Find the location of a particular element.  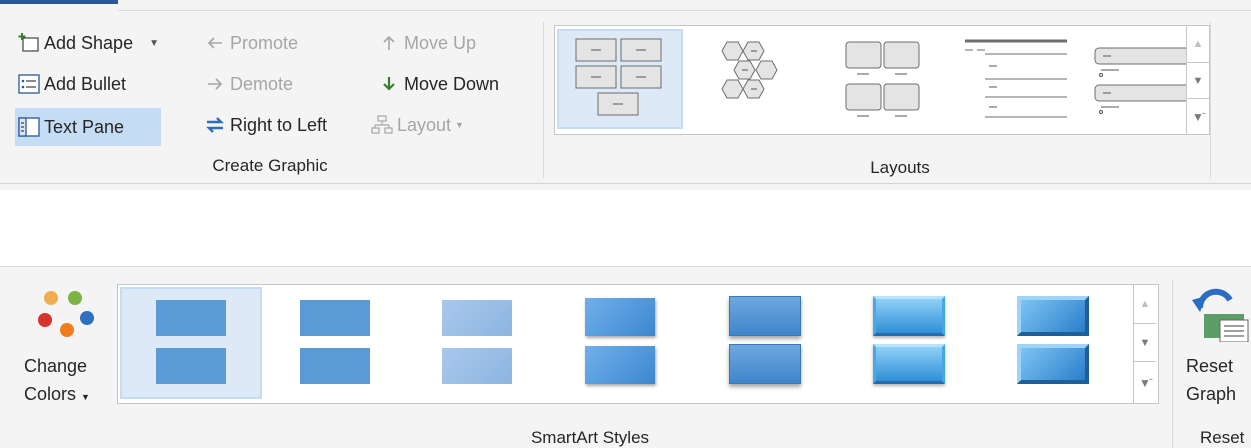

style-item-bevel is located at coordinates (909, 342).